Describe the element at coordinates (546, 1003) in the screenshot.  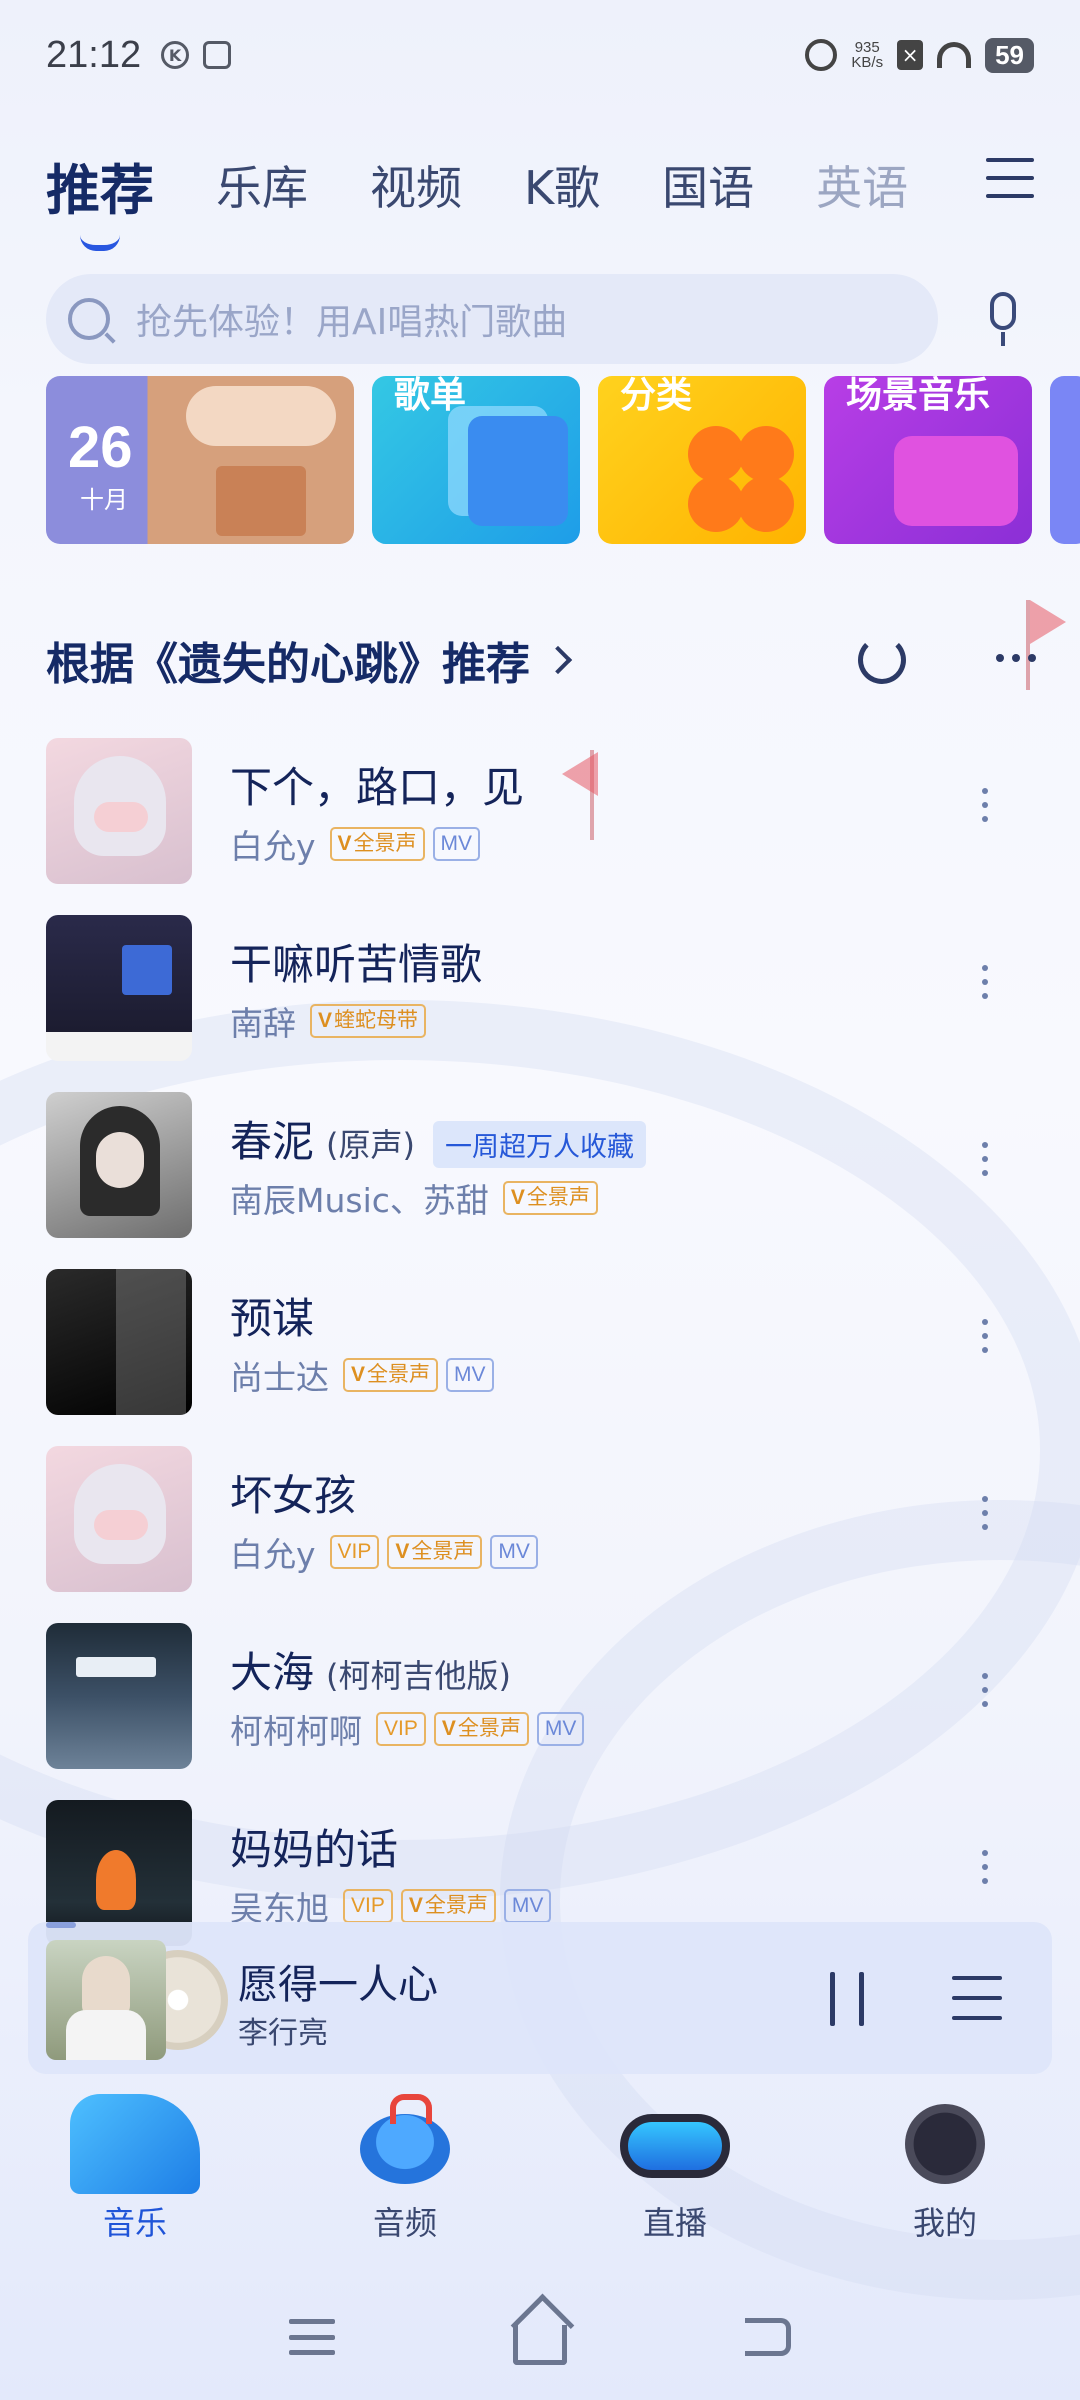
I see `song-row: 干嘛听苦情歌 南辞 蝰蛇母带` at that location.